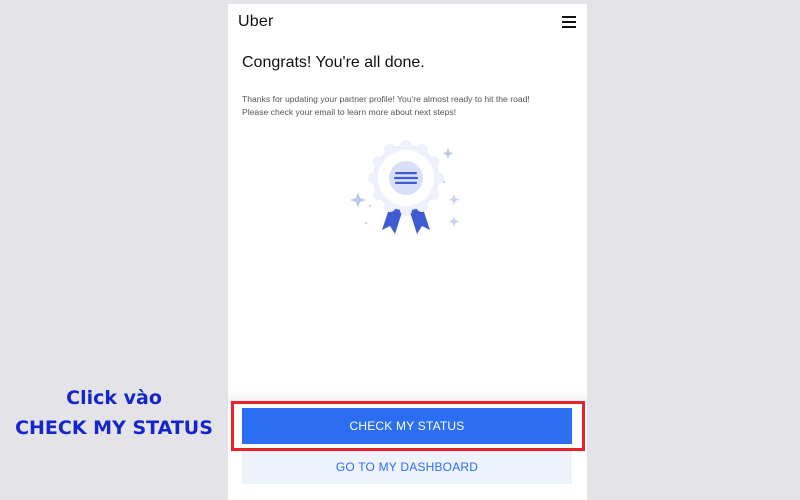 The height and width of the screenshot is (500, 800). Describe the element at coordinates (333, 62) in the screenshot. I see `page-title: Congrats! You're all done.` at that location.